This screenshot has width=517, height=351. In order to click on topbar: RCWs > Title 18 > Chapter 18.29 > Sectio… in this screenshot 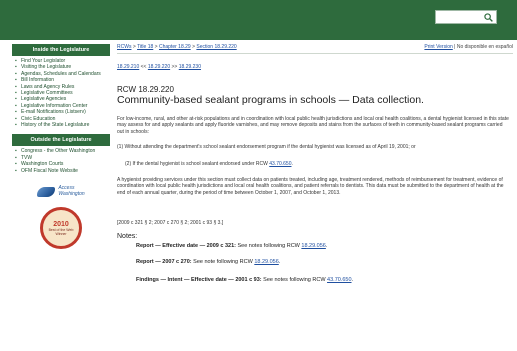, I will do `click(315, 47)`.